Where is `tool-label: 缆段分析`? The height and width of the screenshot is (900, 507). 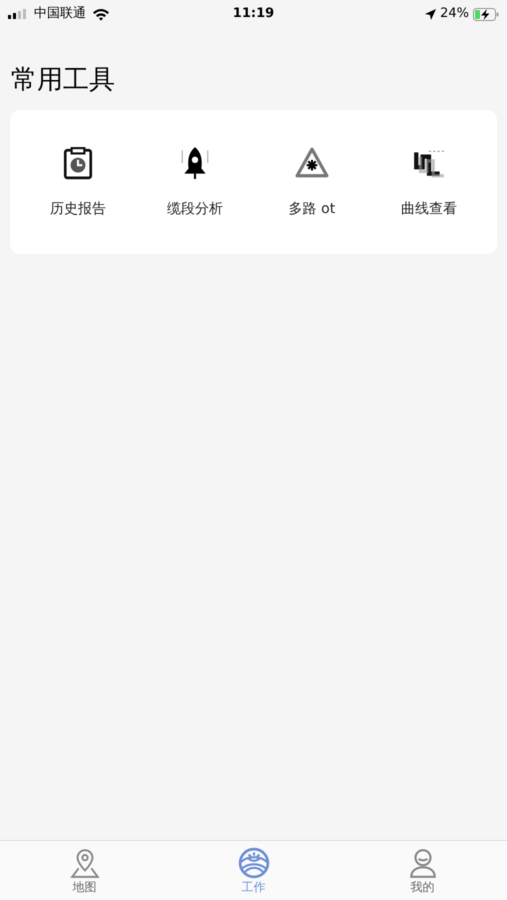
tool-label: 缆段分析 is located at coordinates (195, 209).